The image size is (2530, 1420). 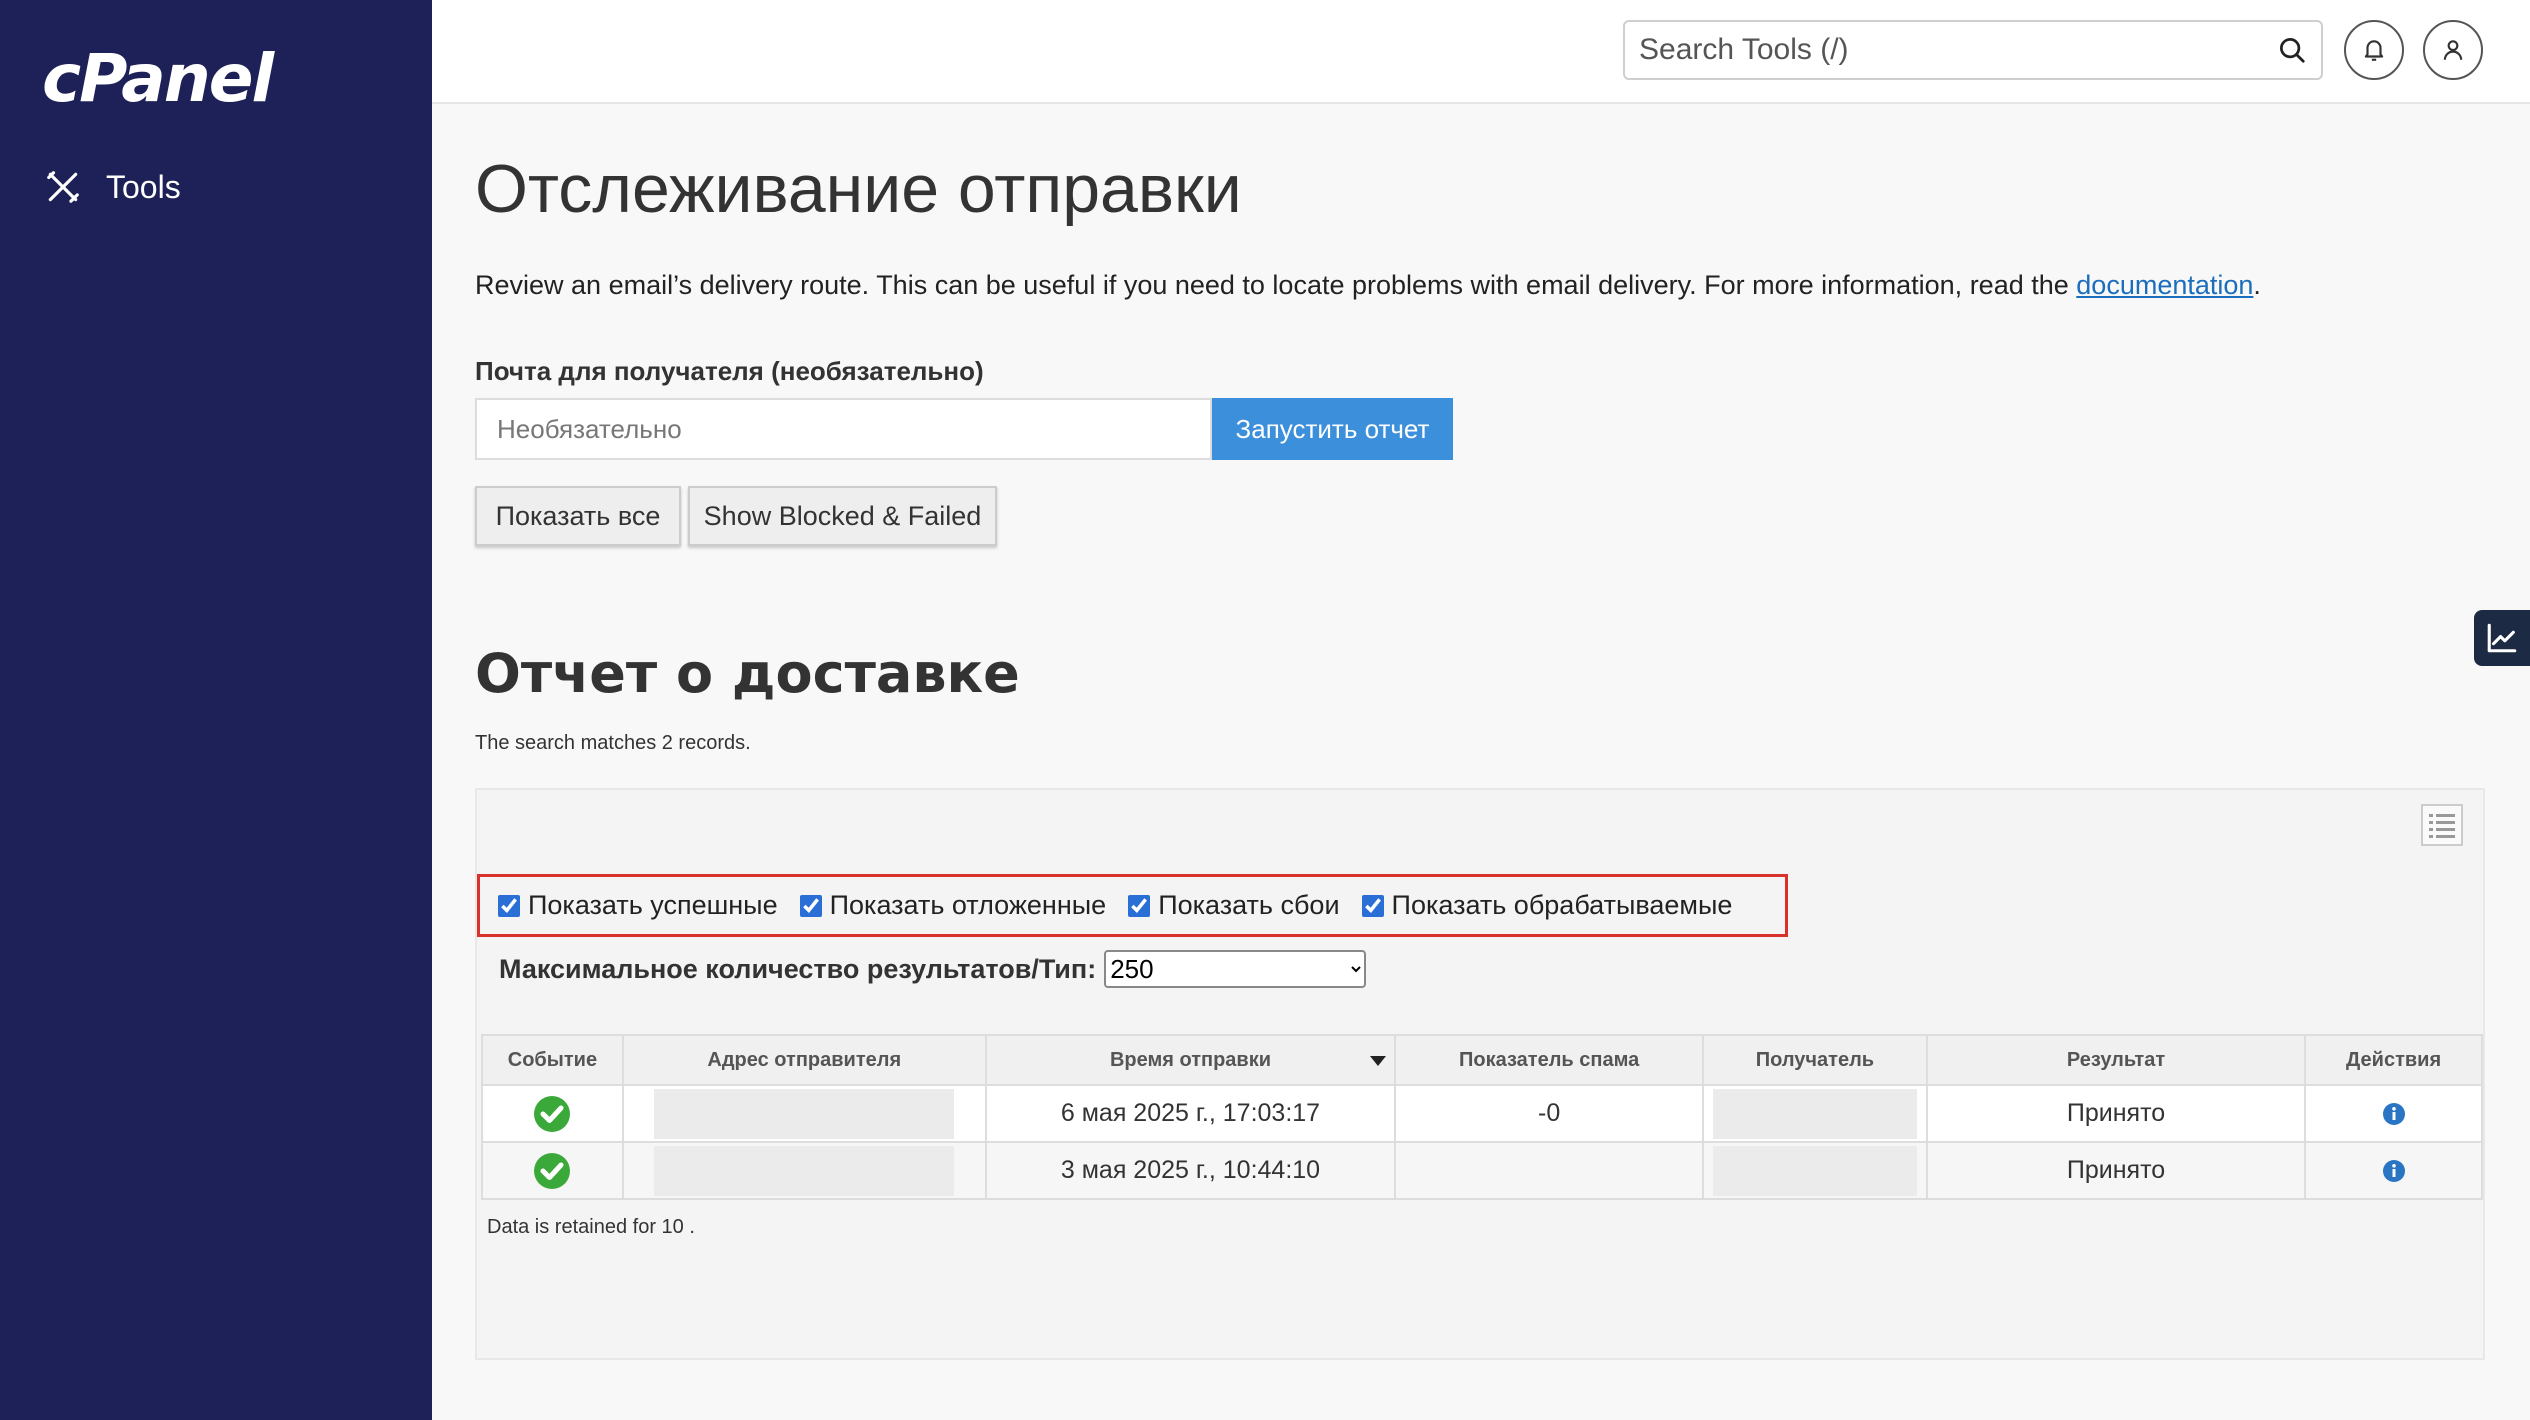 What do you see at coordinates (1190, 1113) in the screenshot?
I see `send-time-cell: 6 мая 2025 г., 17:03:17` at bounding box center [1190, 1113].